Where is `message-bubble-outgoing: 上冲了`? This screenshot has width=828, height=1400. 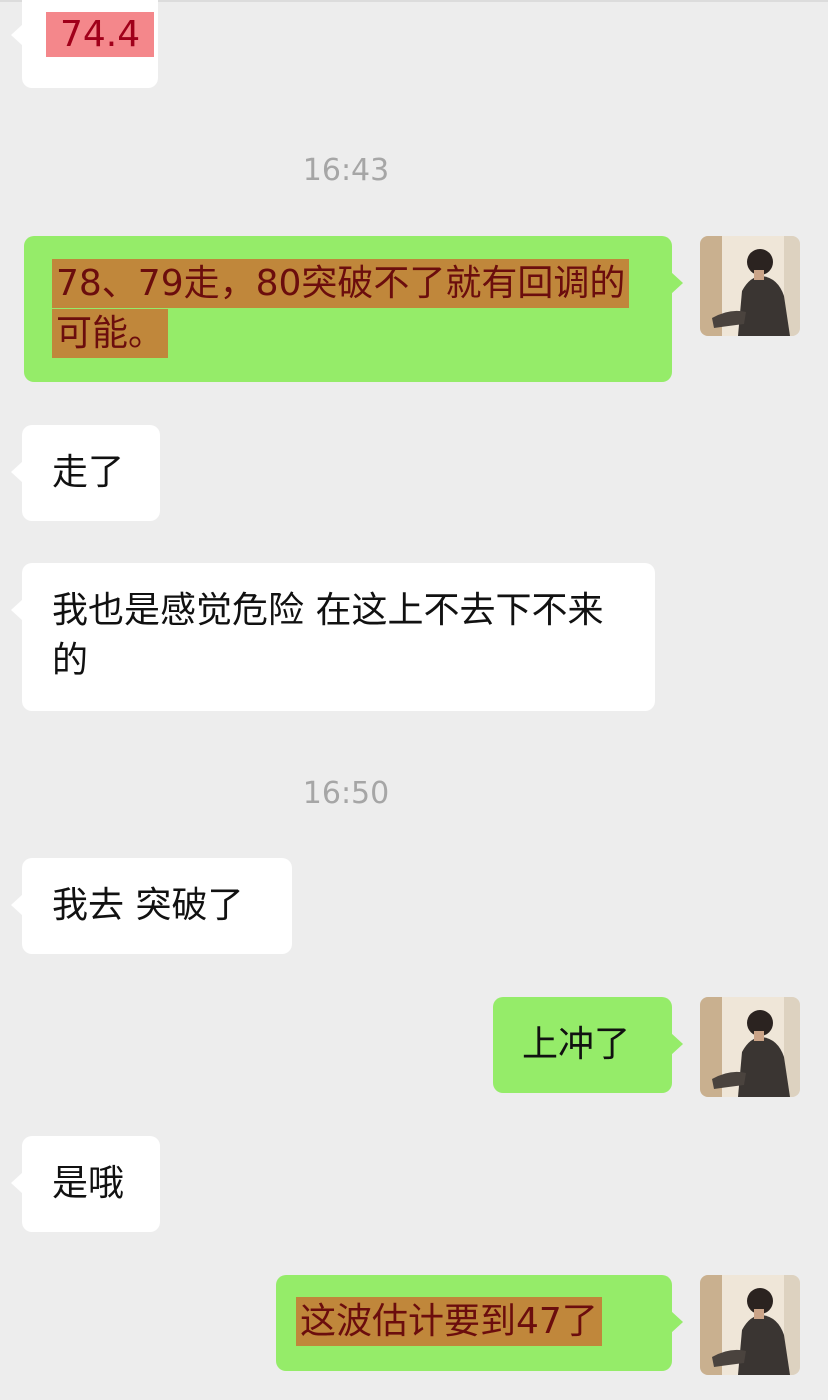 message-bubble-outgoing: 上冲了 is located at coordinates (588, 1045).